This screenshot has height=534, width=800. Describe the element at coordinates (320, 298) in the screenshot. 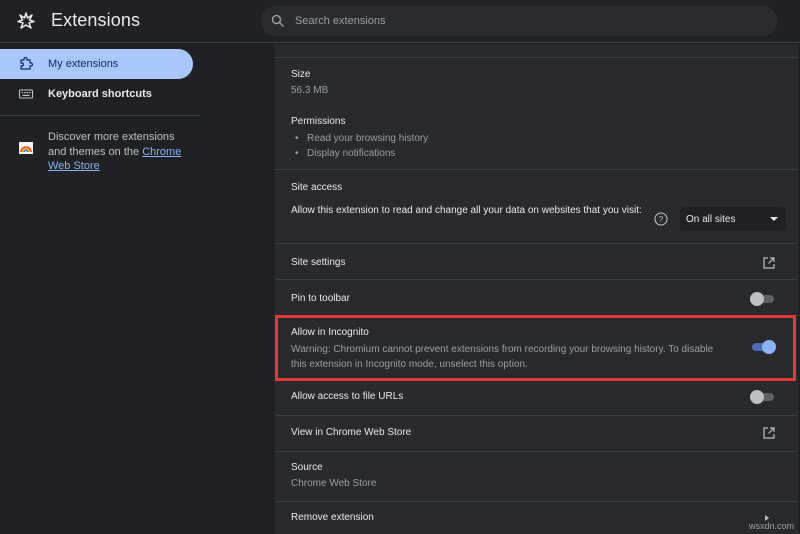

I see `pin-toolbar-label: Pin to toolbar` at that location.